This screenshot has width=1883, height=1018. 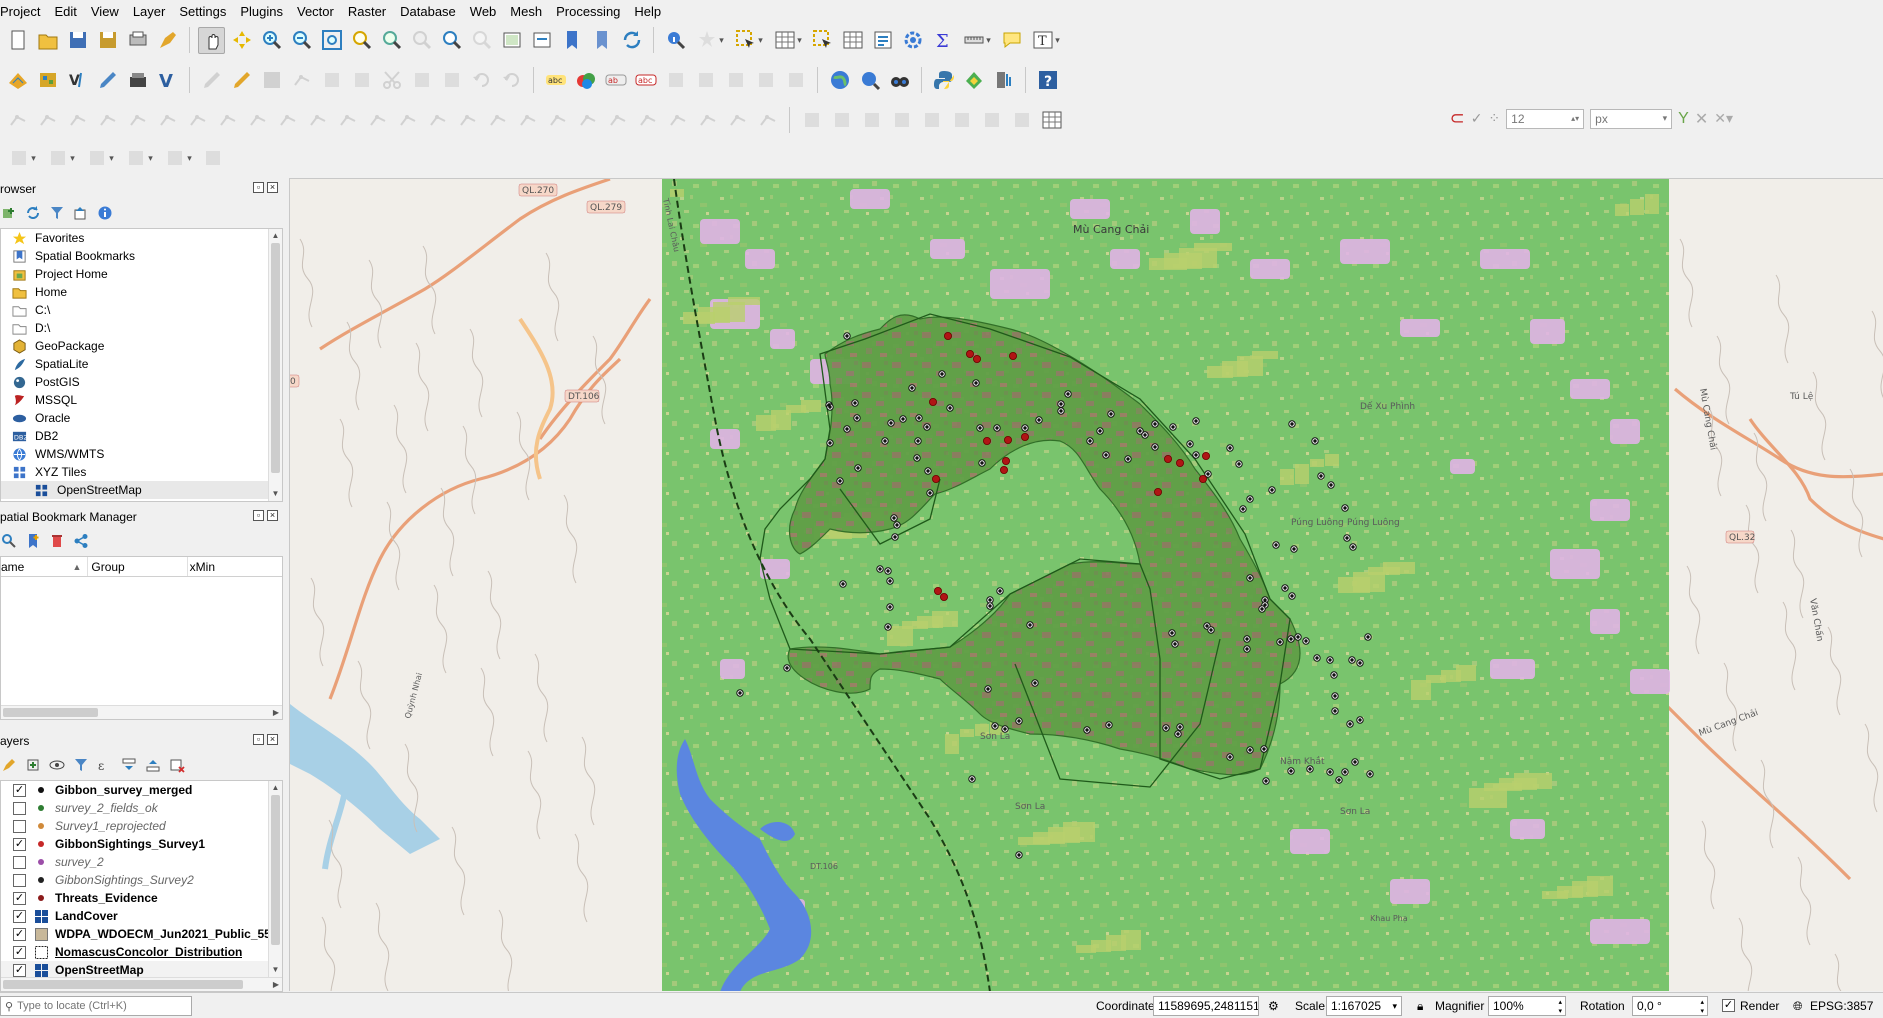 I want to click on advanced-digitizing-18-icon, so click(x=557, y=120).